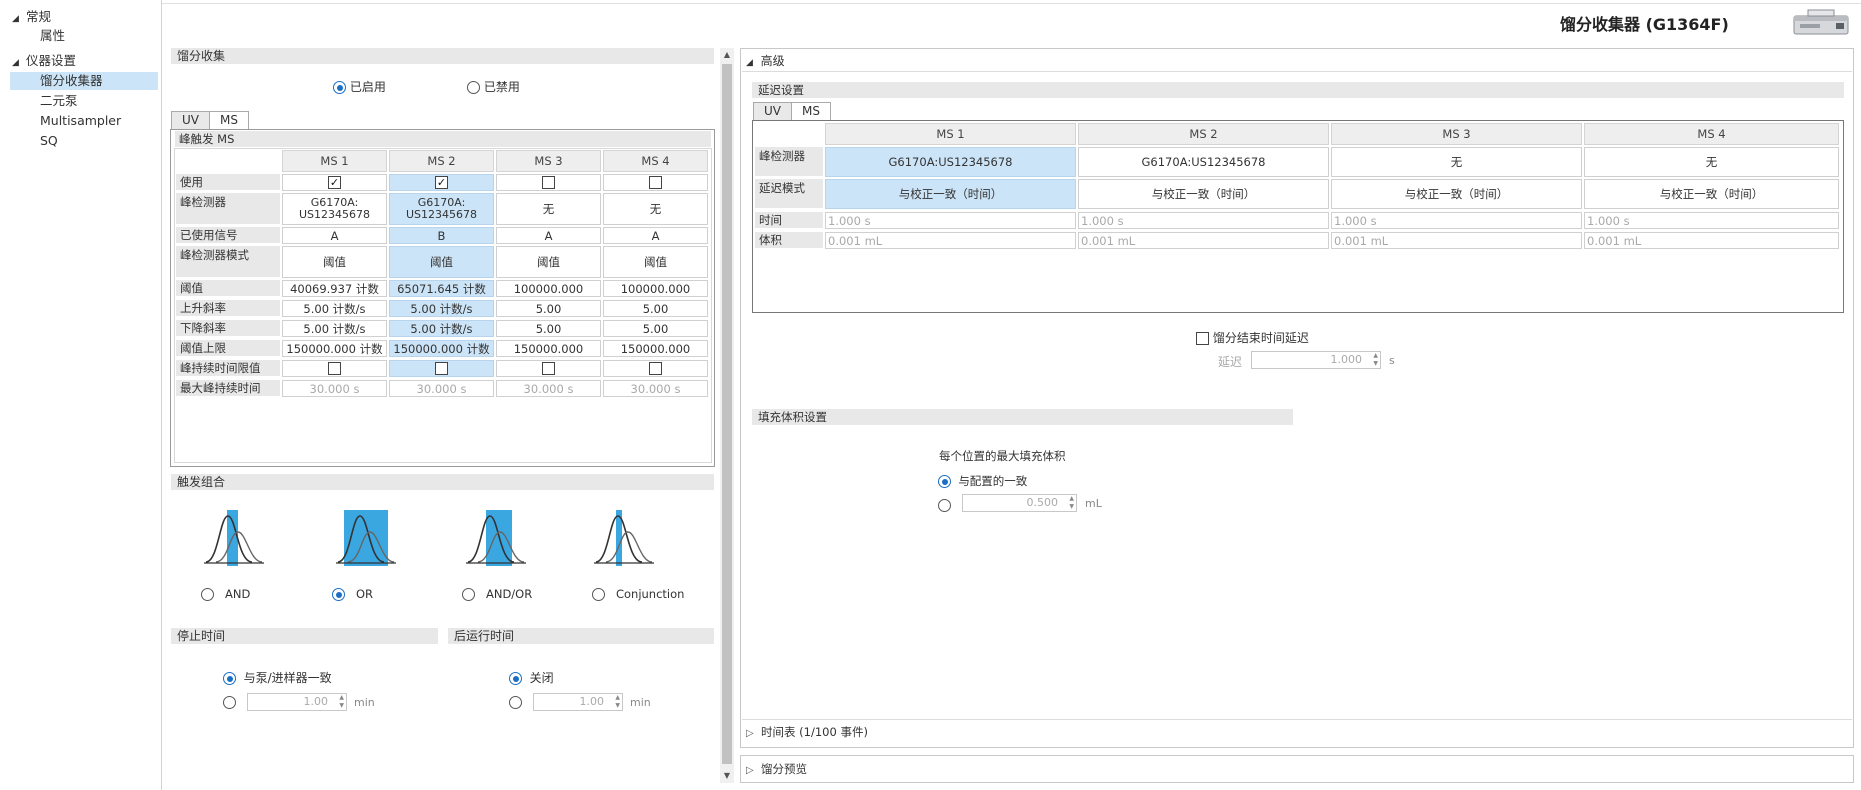 The height and width of the screenshot is (790, 1861). I want to click on combo-andor-option: AND/OR, so click(497, 594).